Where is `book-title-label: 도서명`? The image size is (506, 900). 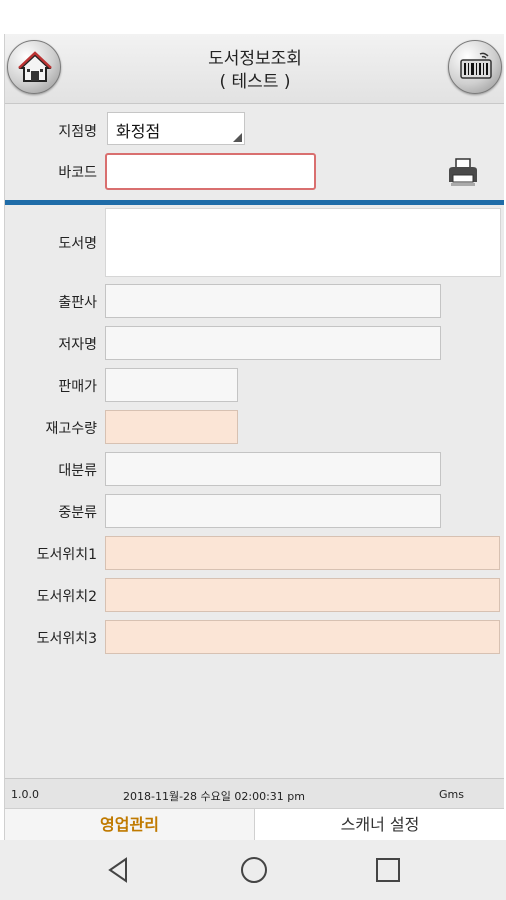 book-title-label: 도서명 is located at coordinates (77, 244).